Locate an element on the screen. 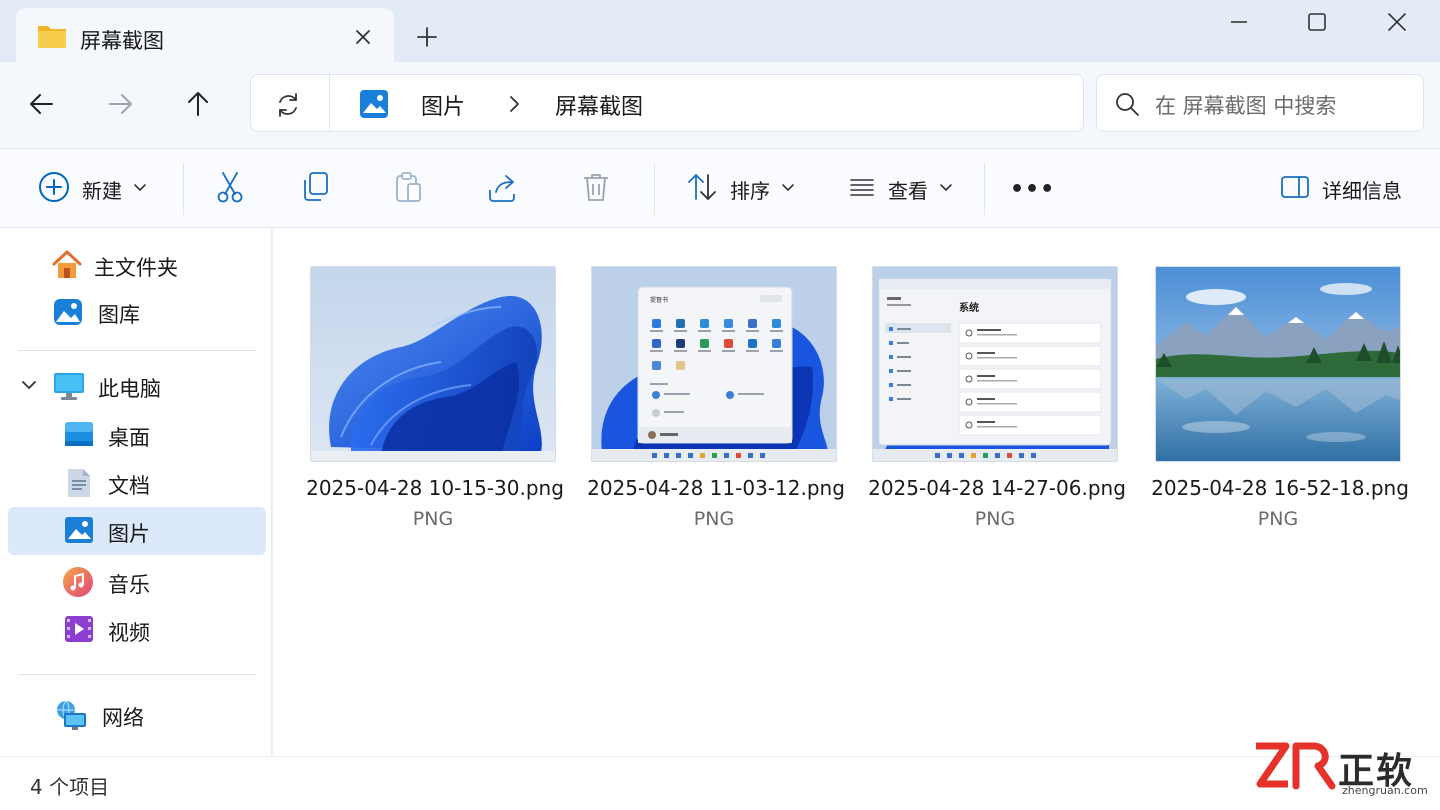 The image size is (1440, 810). paste-button is located at coordinates (408, 189).